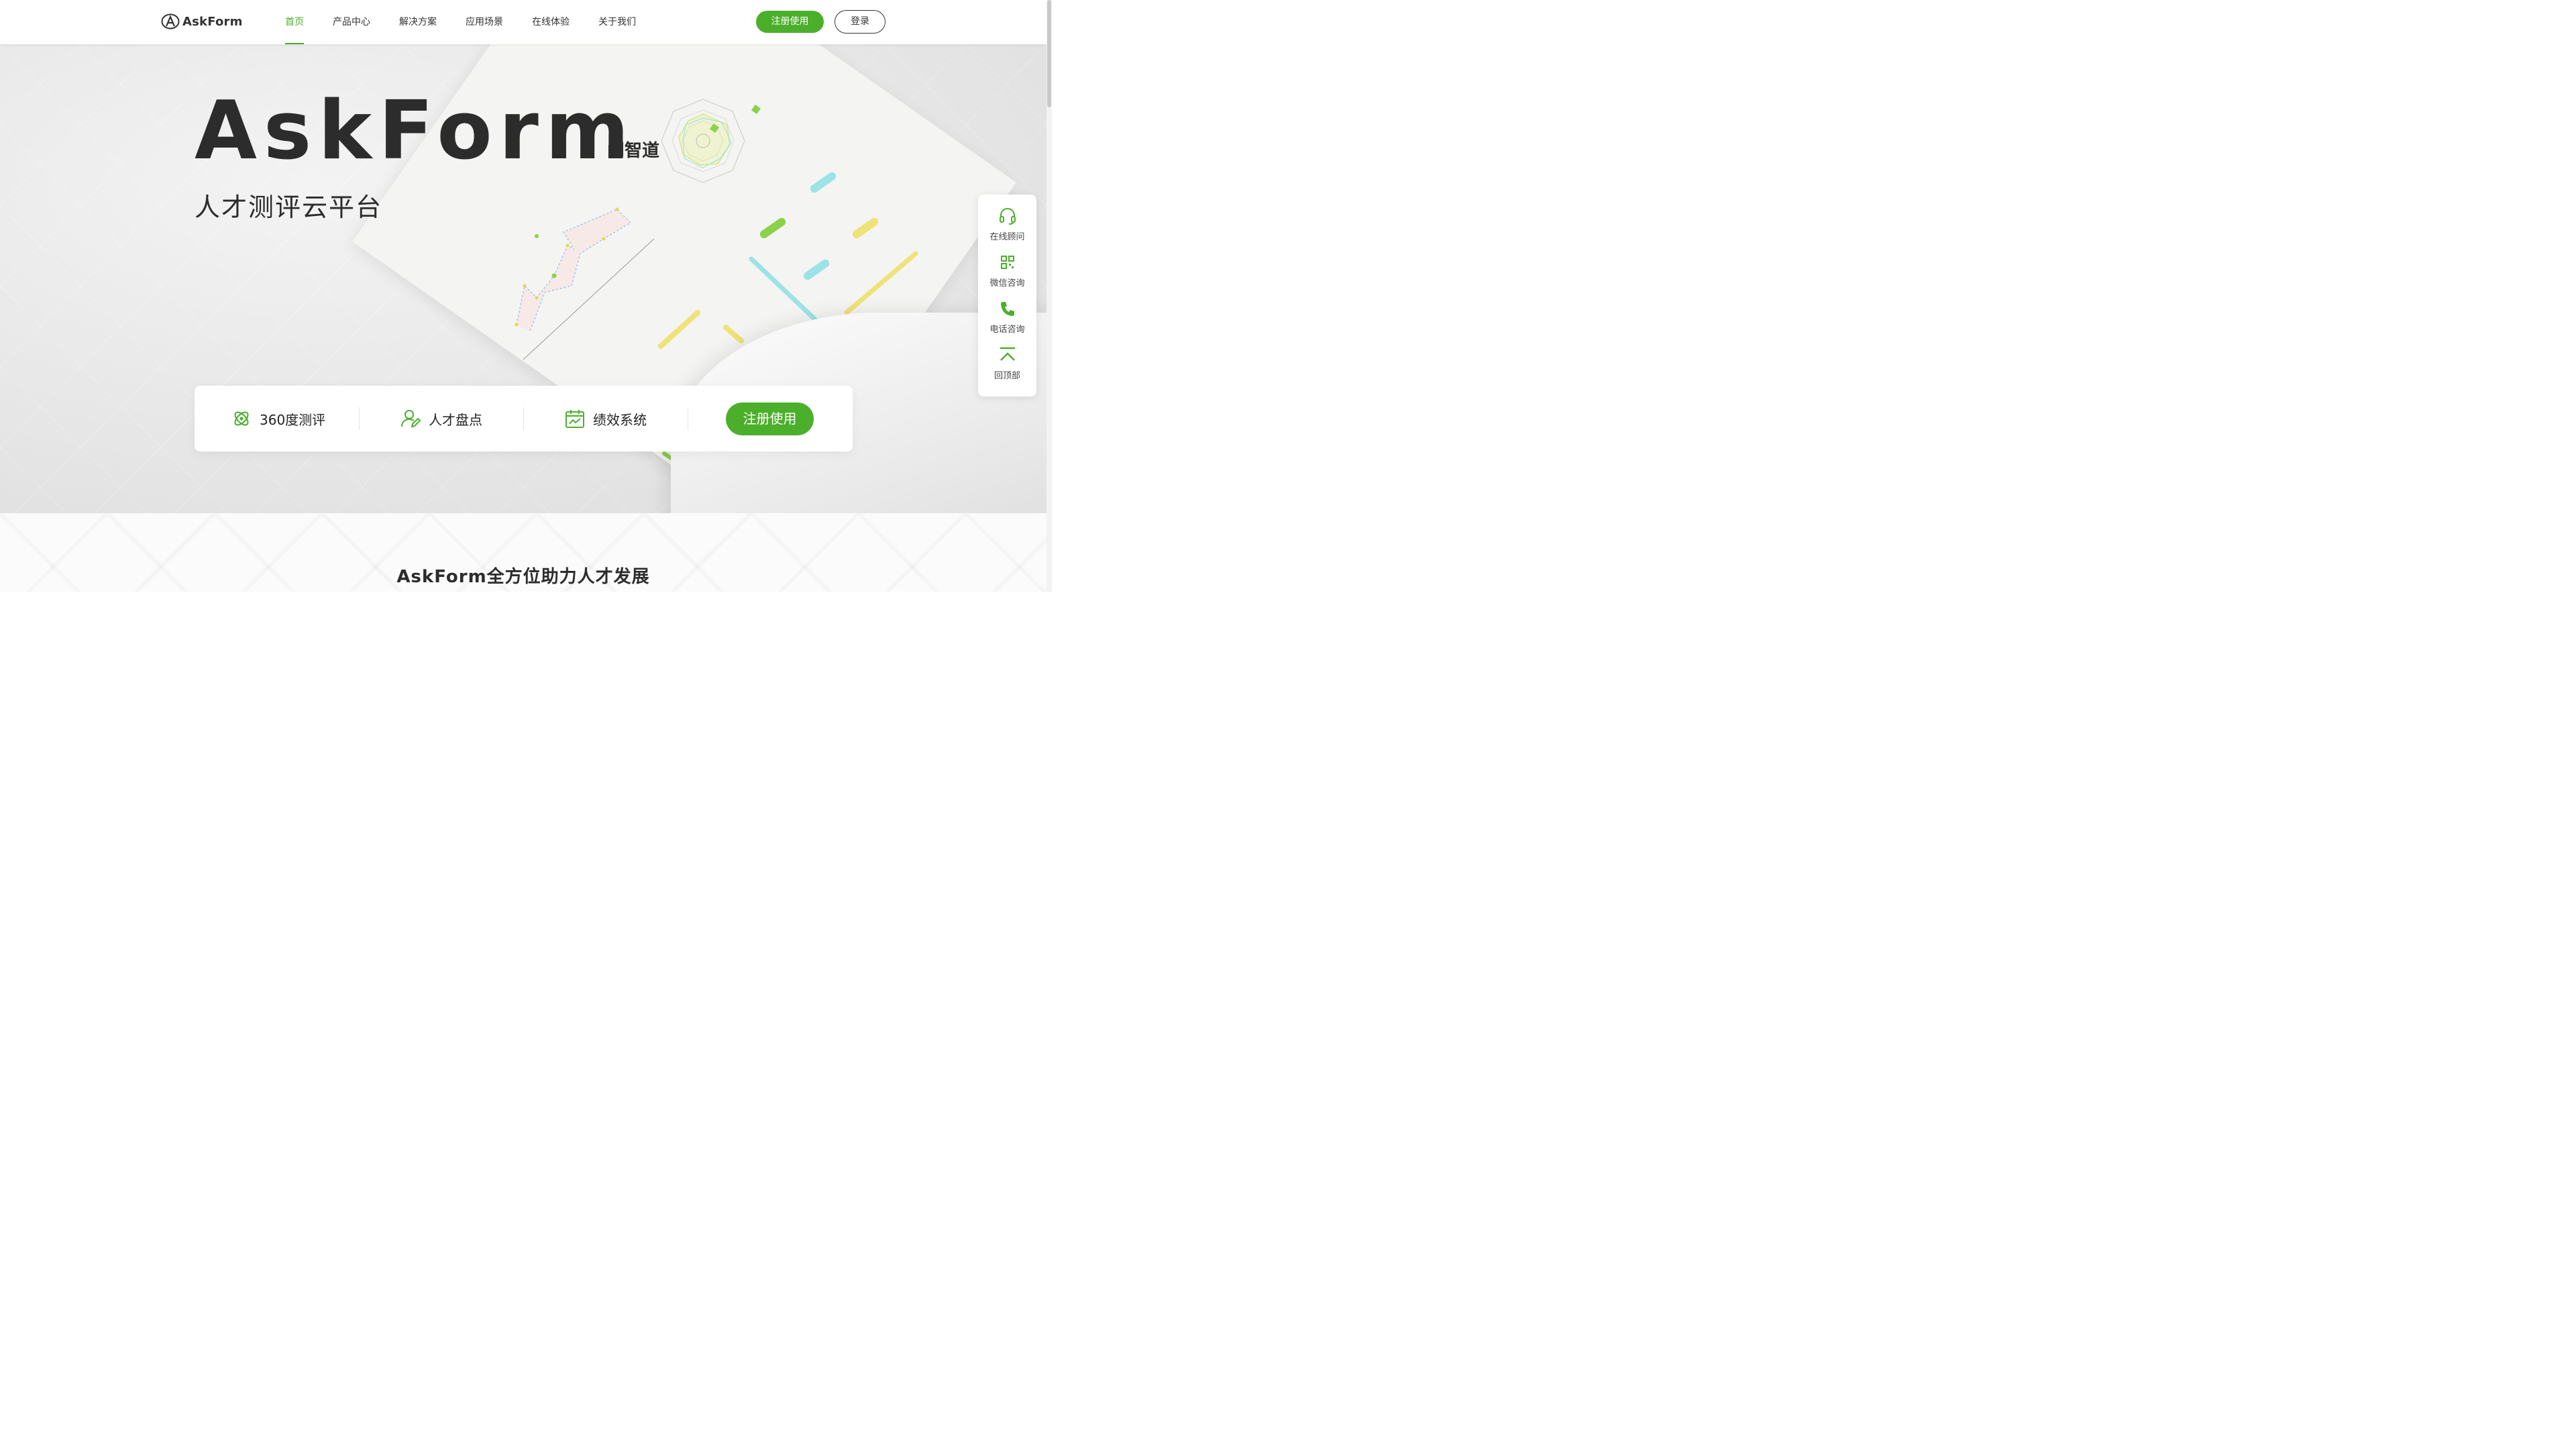 Image resolution: width=2576 pixels, height=1449 pixels. What do you see at coordinates (293, 419) in the screenshot?
I see `feature-label: 360度测评` at bounding box center [293, 419].